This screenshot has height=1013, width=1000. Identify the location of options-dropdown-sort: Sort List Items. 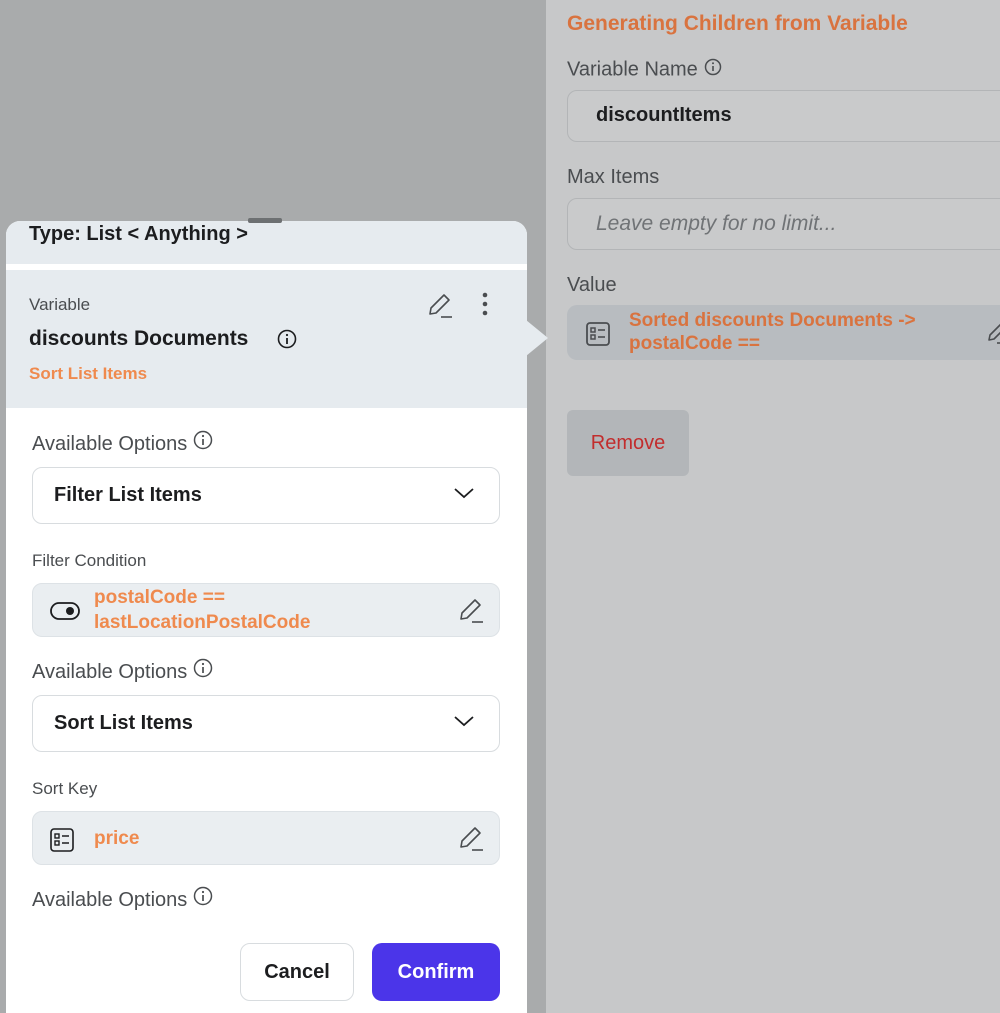
(266, 723).